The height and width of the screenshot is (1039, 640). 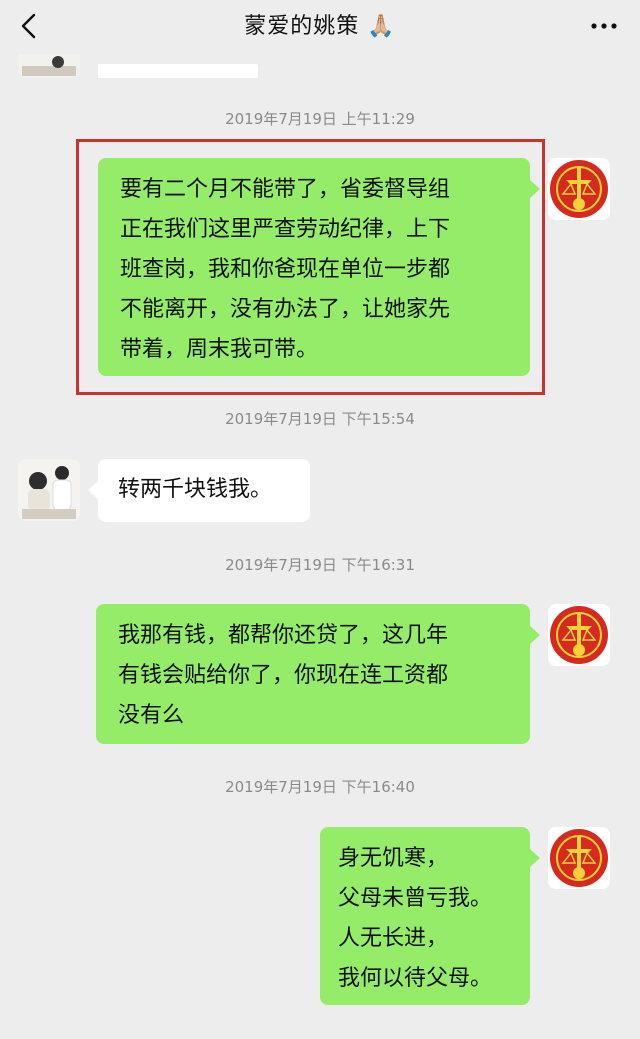 I want to click on message-bubble-self: 我那有钱，都帮你还贷了，这几年 有钱会贴给你了，你现在连工资都 没有么, so click(x=313, y=674).